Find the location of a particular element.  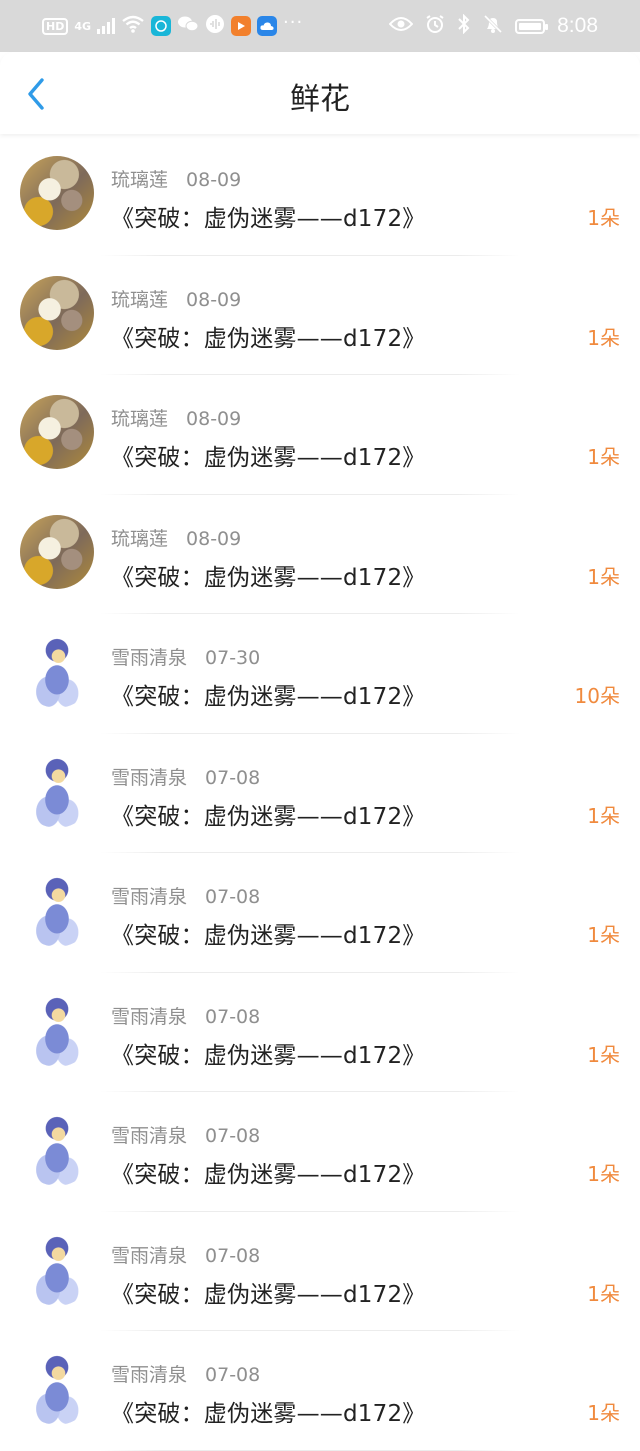

nav-bar: 鲜花 is located at coordinates (320, 93).